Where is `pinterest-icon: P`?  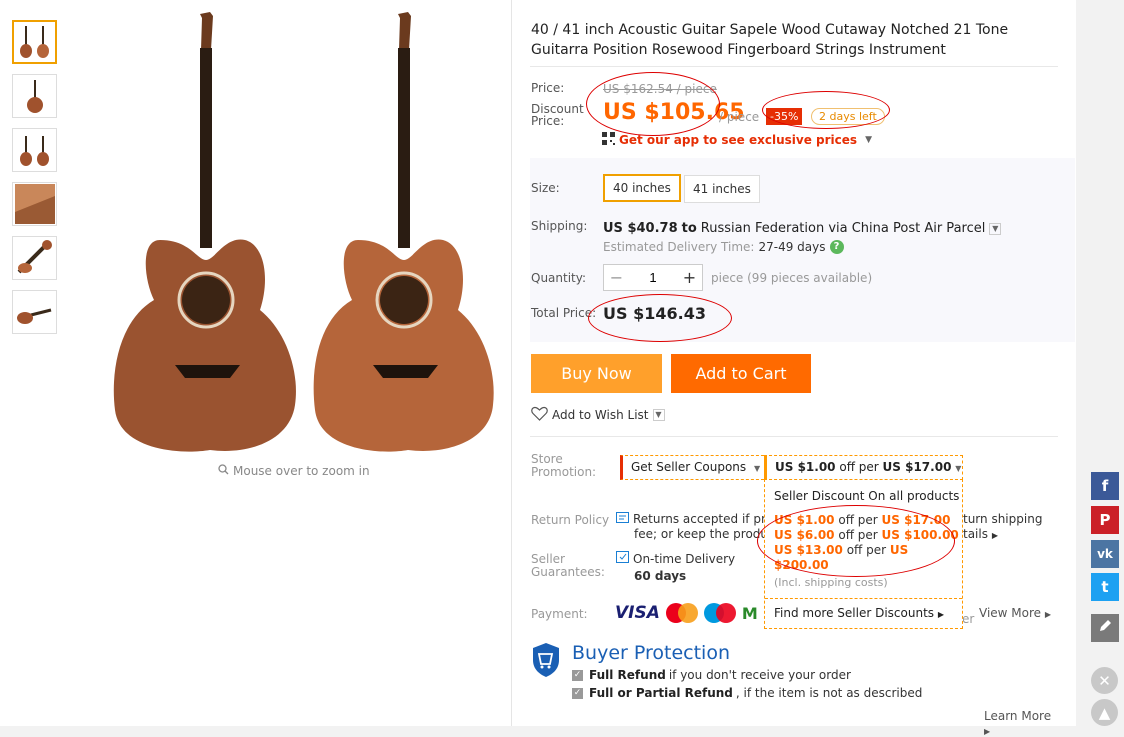 pinterest-icon: P is located at coordinates (1105, 520).